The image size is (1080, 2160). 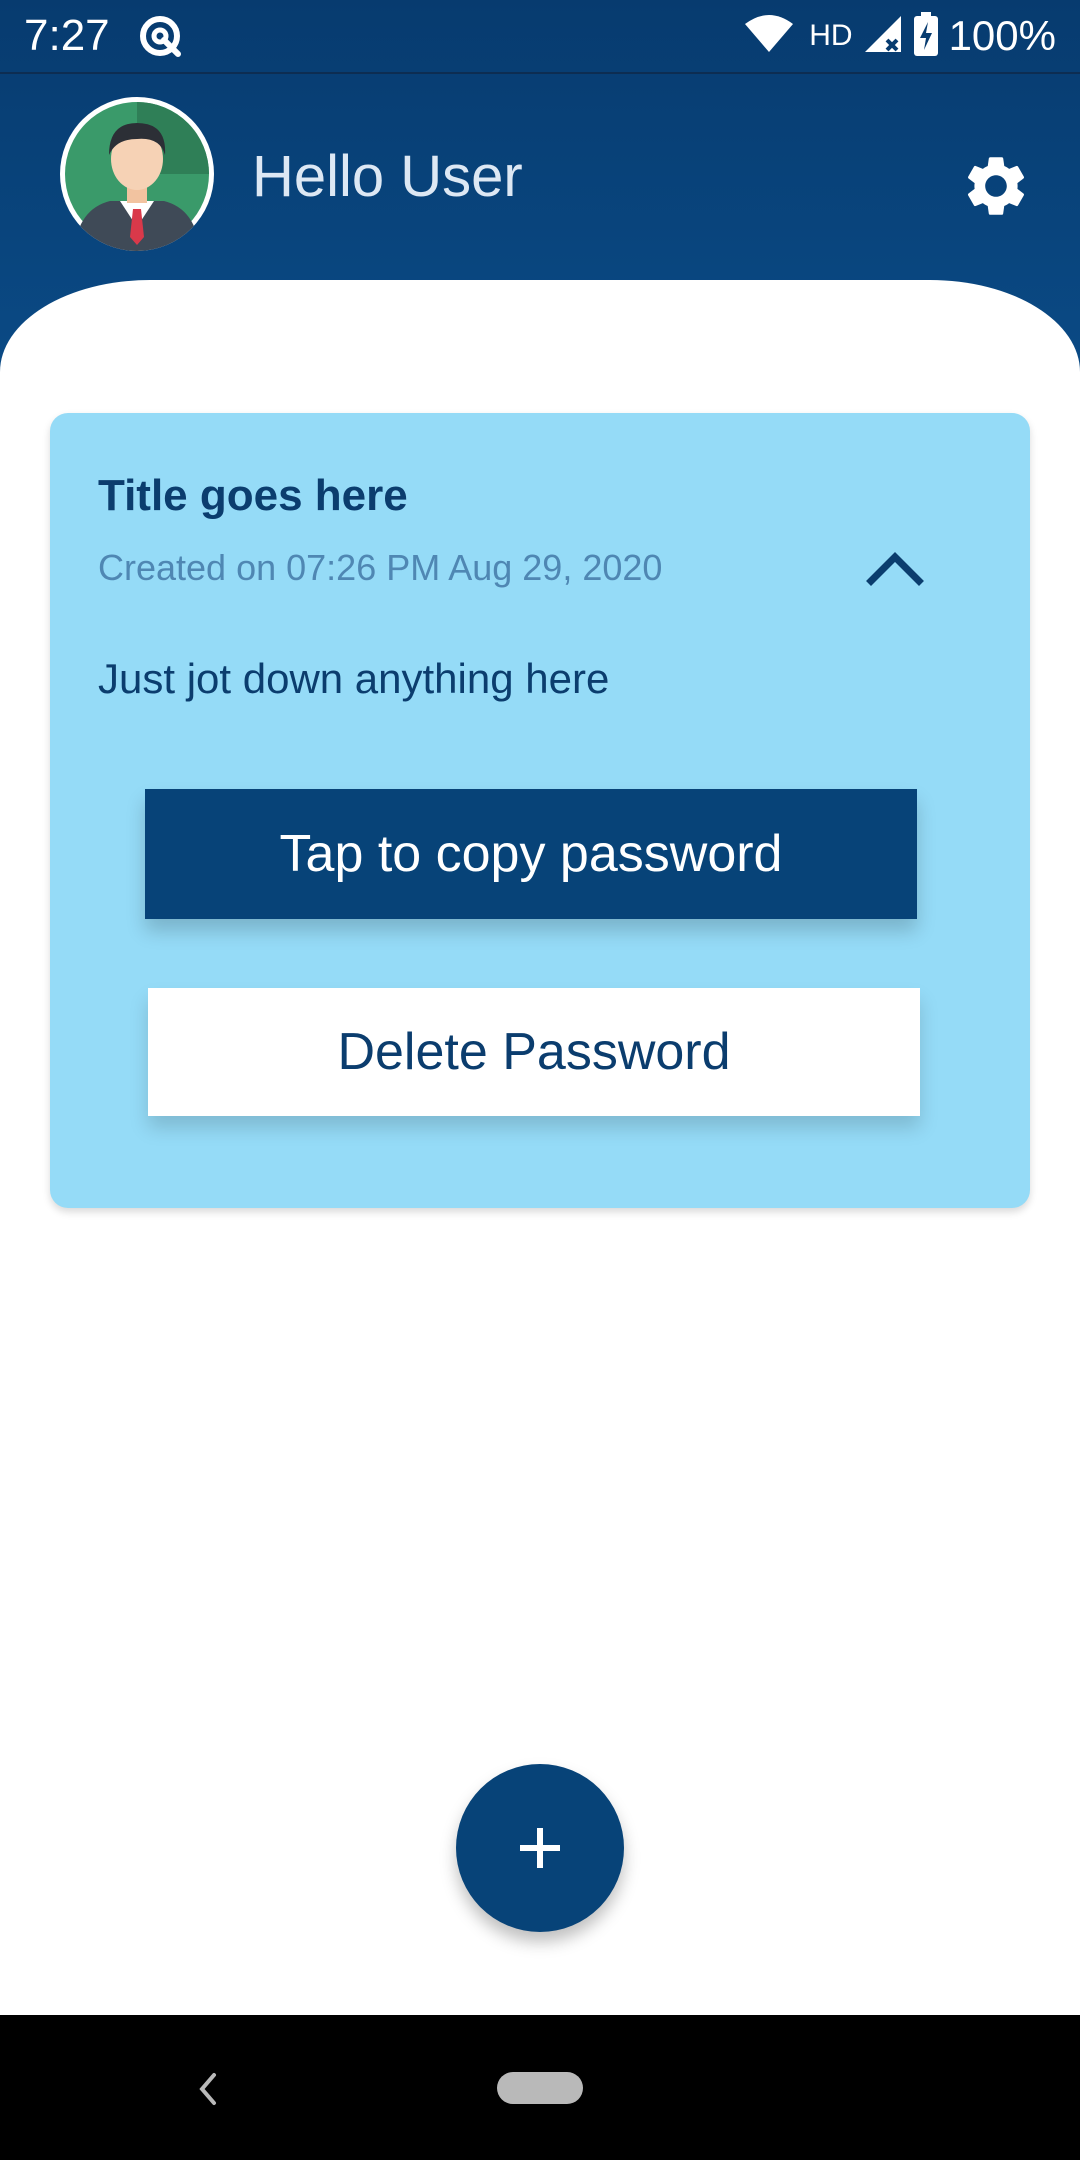 What do you see at coordinates (895, 568) in the screenshot?
I see `chevron-up-icon` at bounding box center [895, 568].